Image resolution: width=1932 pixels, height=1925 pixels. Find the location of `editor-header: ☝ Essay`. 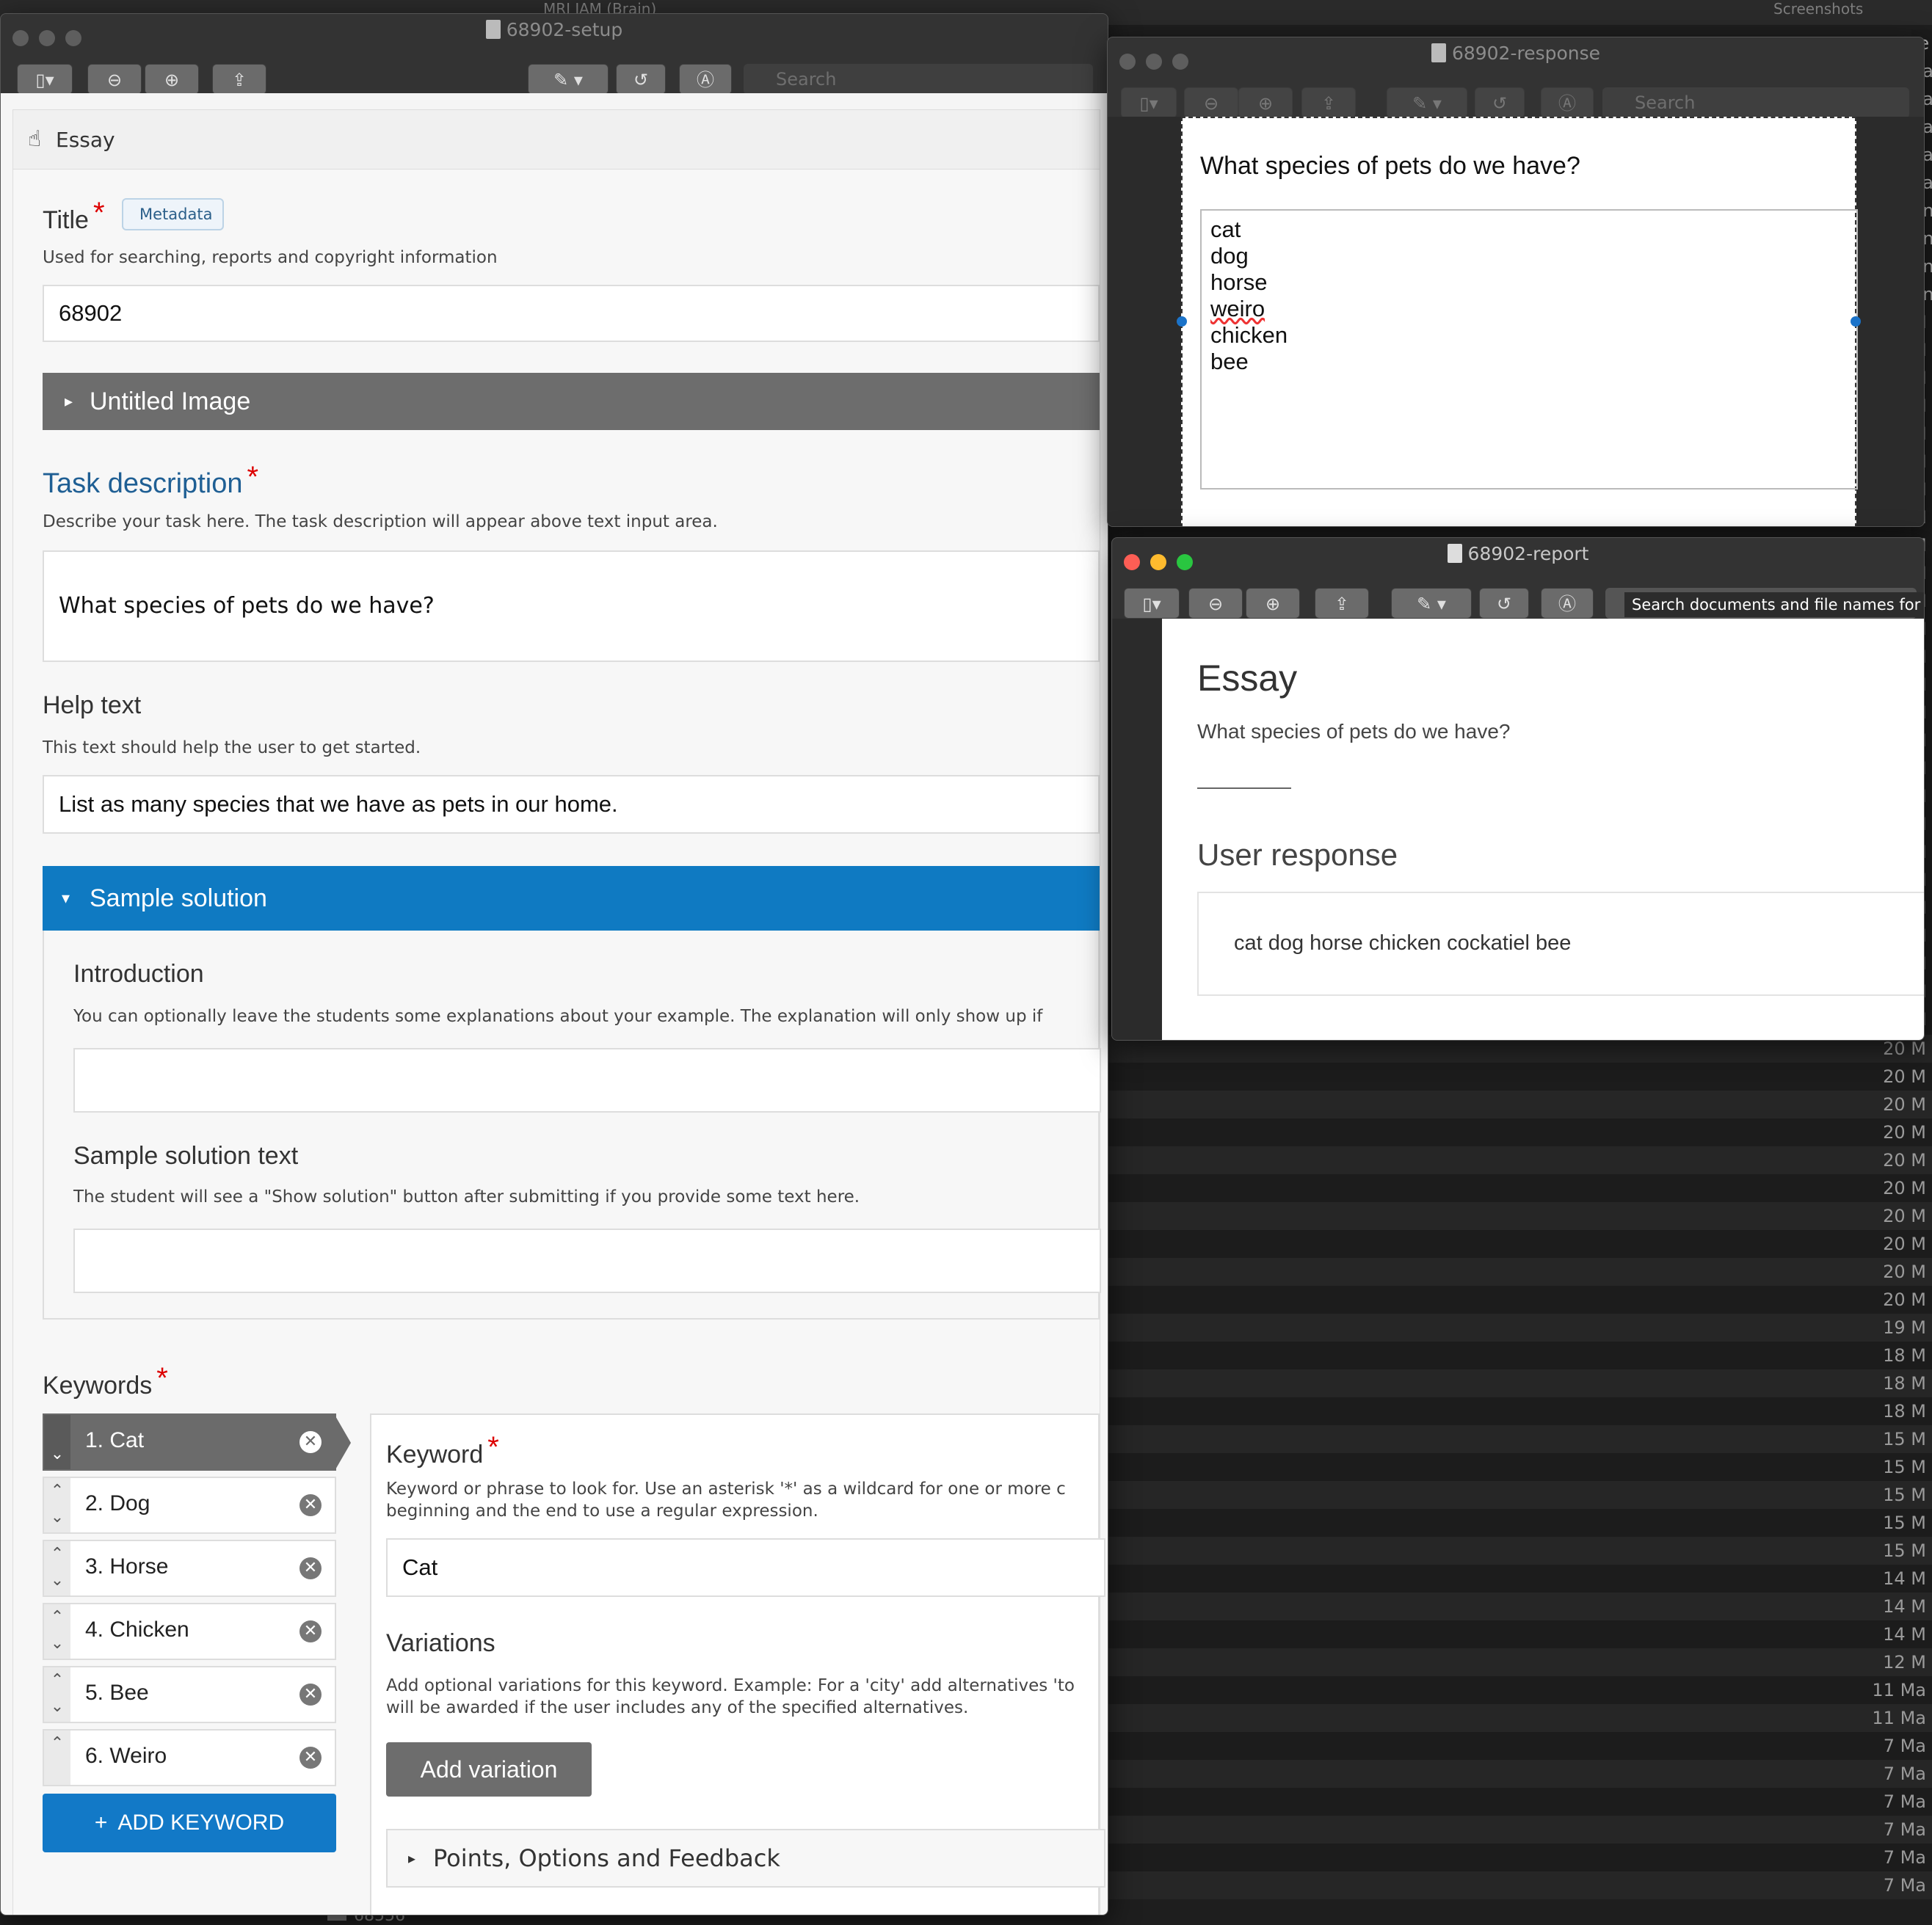

editor-header: ☝ Essay is located at coordinates (556, 140).